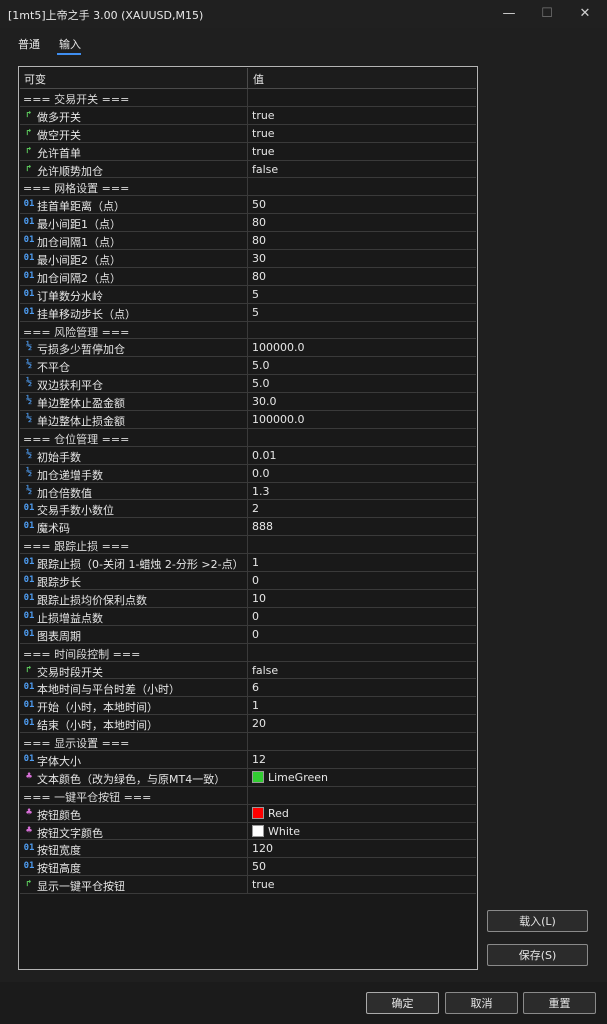 This screenshot has height=1024, width=607. Describe the element at coordinates (248, 330) in the screenshot. I see `section-header-row: === 风险管理 ===` at that location.